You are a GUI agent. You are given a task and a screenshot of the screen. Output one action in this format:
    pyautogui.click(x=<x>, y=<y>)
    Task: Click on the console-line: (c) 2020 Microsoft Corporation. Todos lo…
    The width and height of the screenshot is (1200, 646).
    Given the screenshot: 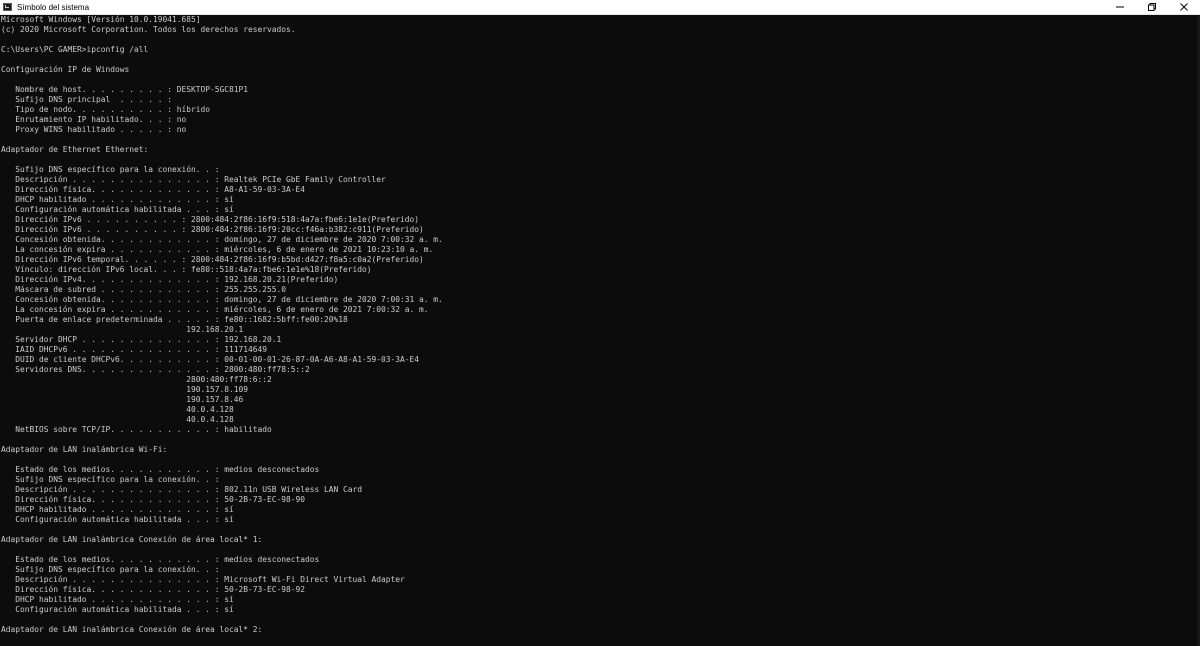 What is the action you would take?
    pyautogui.click(x=148, y=29)
    